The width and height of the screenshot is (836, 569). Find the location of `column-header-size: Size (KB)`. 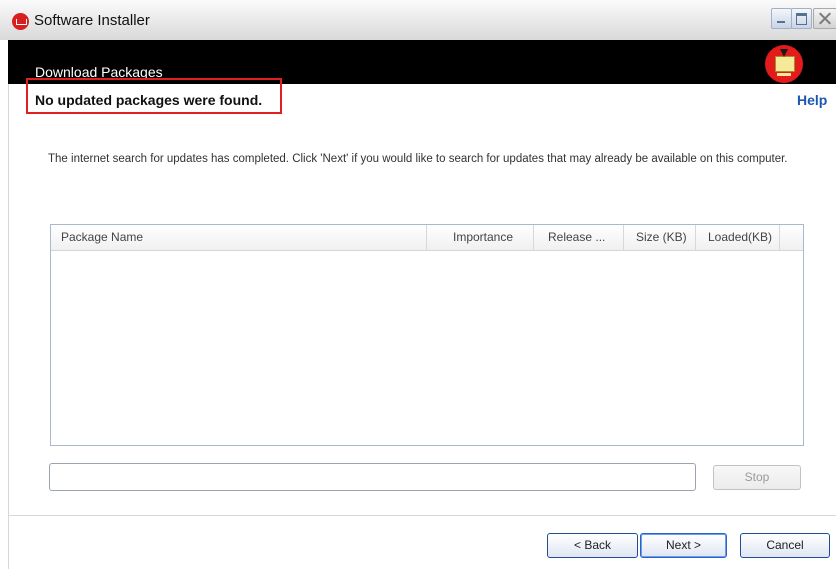

column-header-size: Size (KB) is located at coordinates (659, 237).